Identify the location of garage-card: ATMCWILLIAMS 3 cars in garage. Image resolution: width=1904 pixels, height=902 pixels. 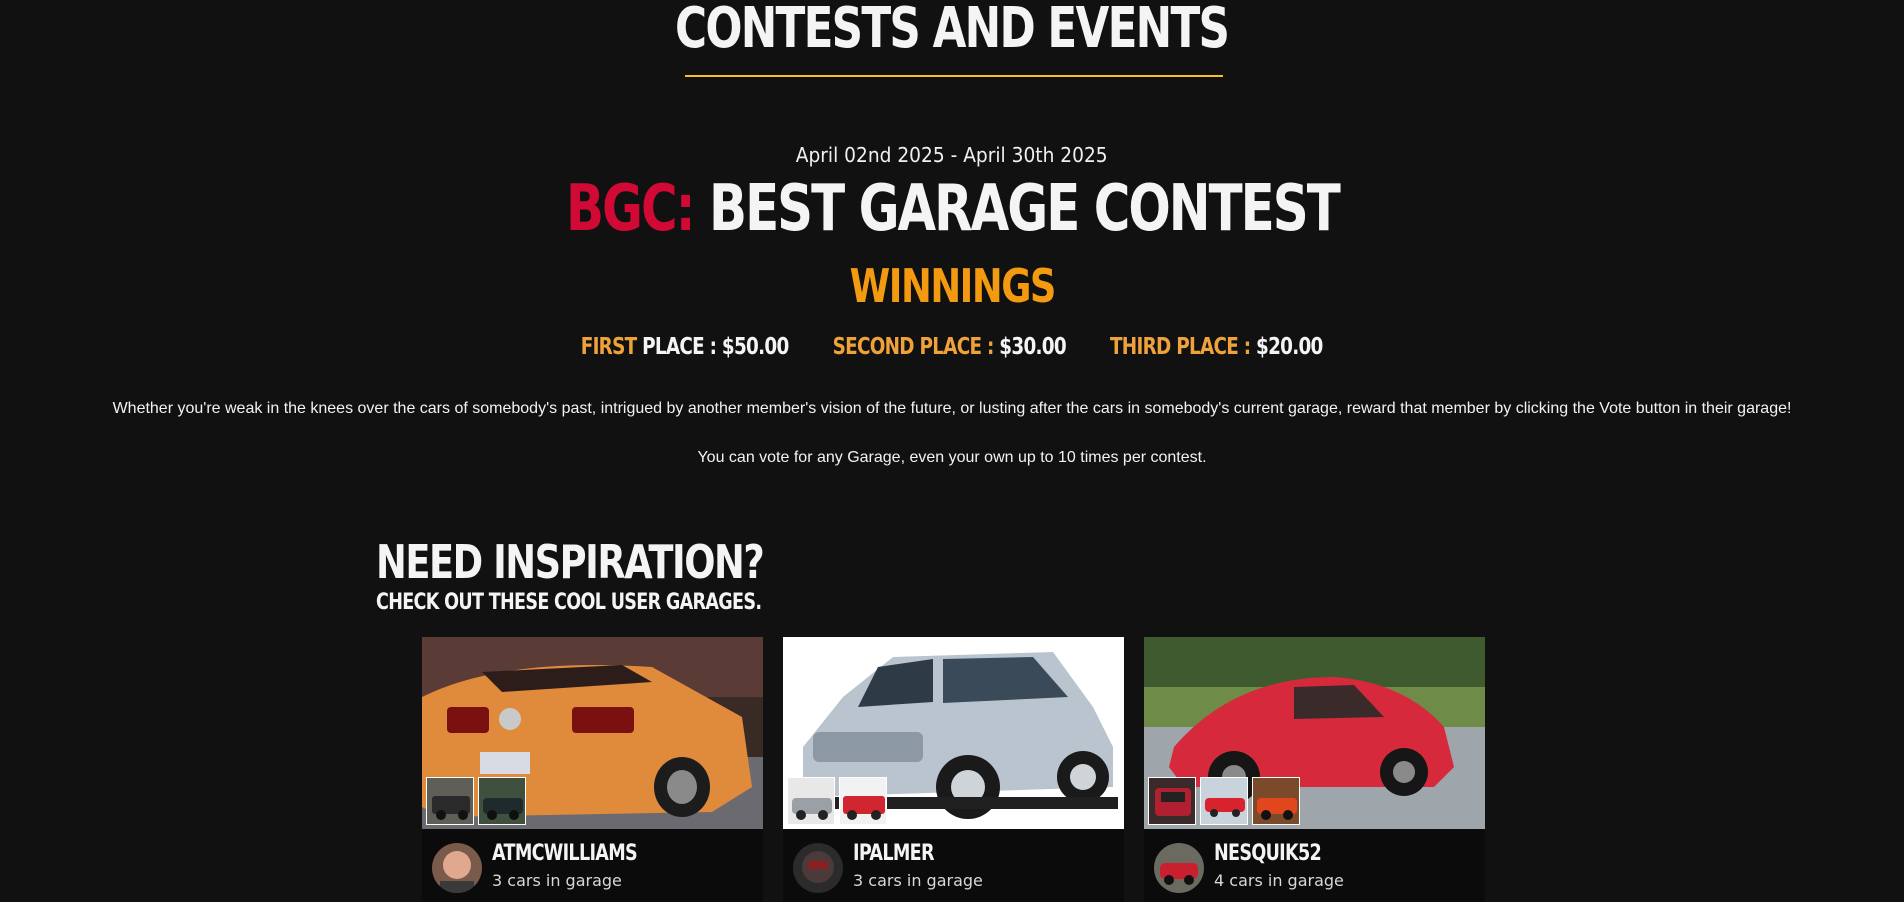
(592, 769).